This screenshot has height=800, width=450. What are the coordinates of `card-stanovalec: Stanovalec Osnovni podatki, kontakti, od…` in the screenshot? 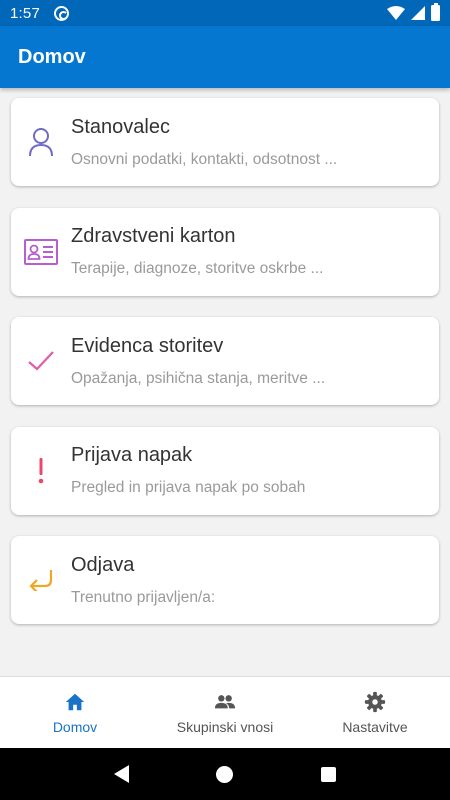 It's located at (225, 142).